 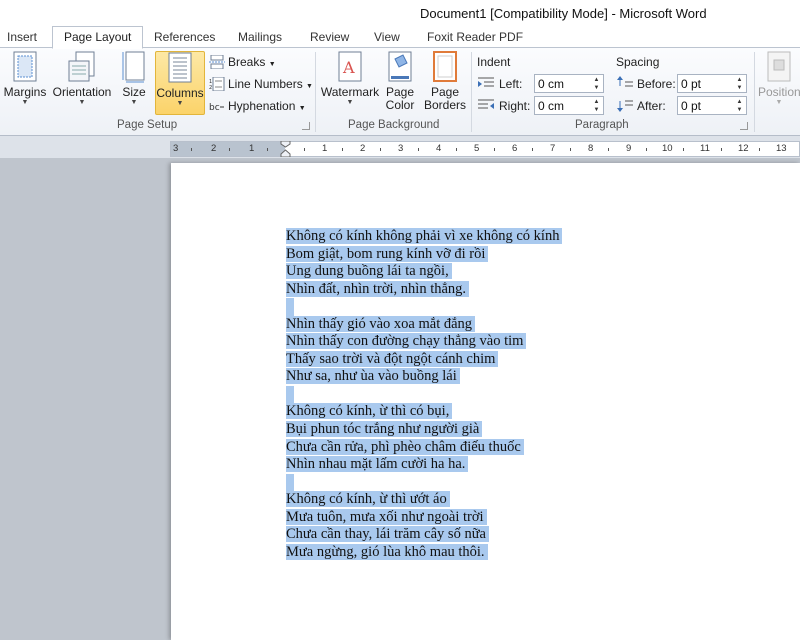 What do you see at coordinates (25, 83) in the screenshot?
I see `margins-button: Margins ▼` at bounding box center [25, 83].